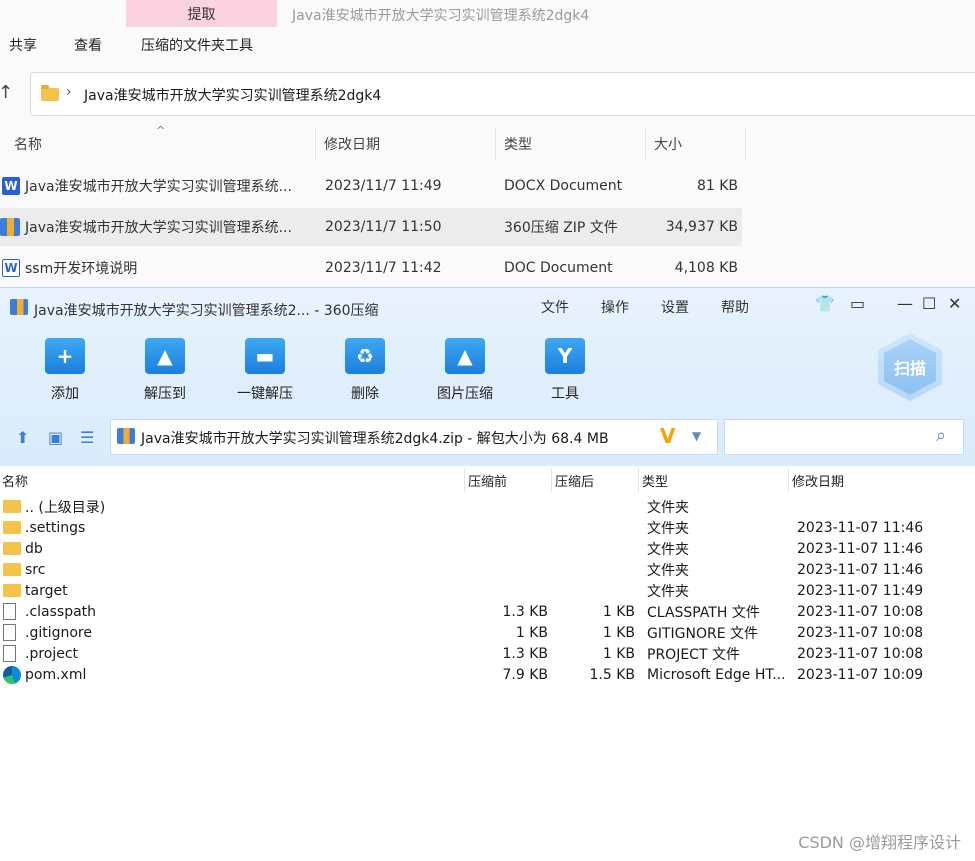 This screenshot has height=861, width=975. Describe the element at coordinates (879, 842) in the screenshot. I see `watermark: CSDN @增翔程序设计` at that location.